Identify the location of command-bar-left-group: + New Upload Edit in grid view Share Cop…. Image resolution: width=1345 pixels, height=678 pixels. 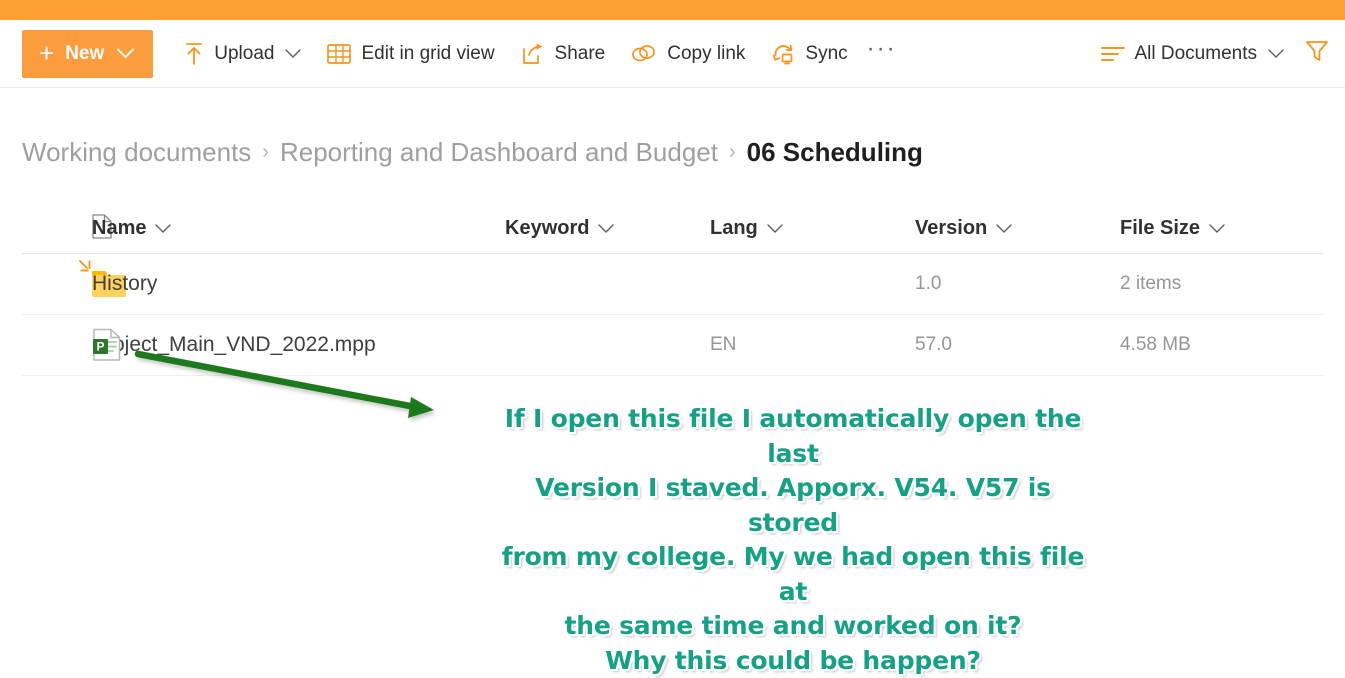
(462, 53).